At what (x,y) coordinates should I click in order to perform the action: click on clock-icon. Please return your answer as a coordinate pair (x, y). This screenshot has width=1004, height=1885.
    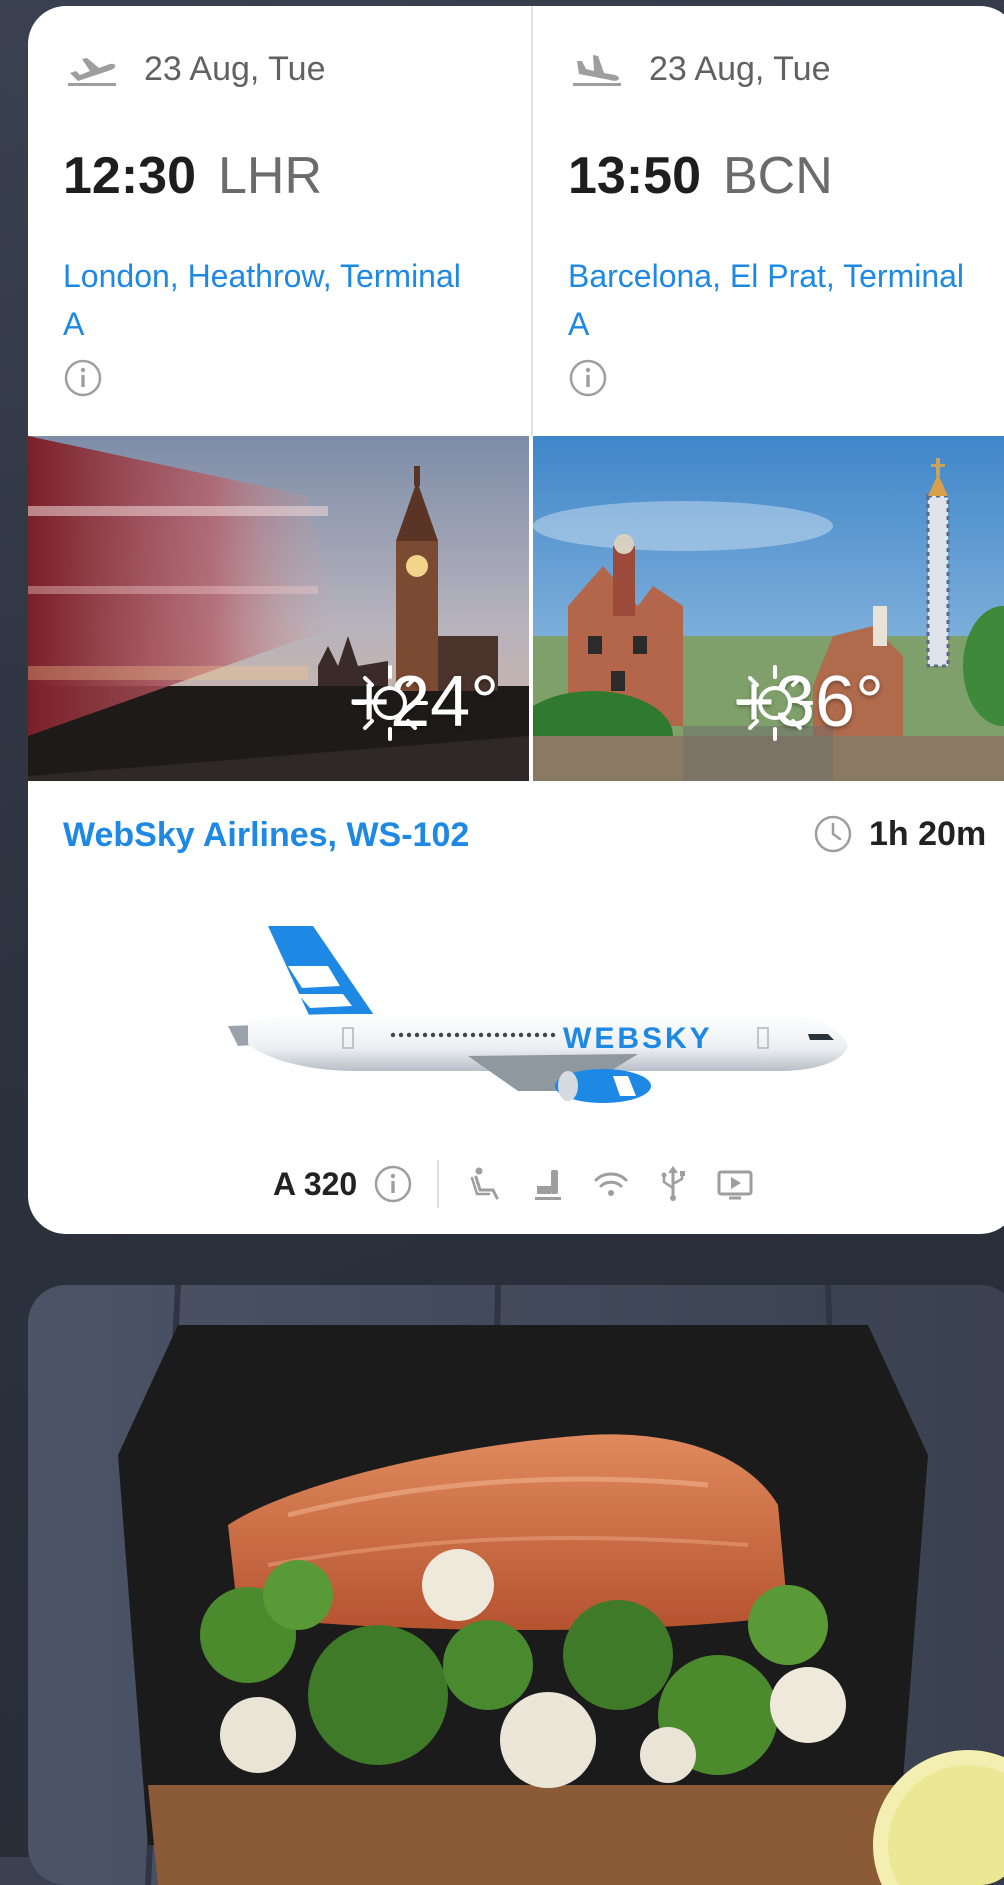
    Looking at the image, I should click on (833, 834).